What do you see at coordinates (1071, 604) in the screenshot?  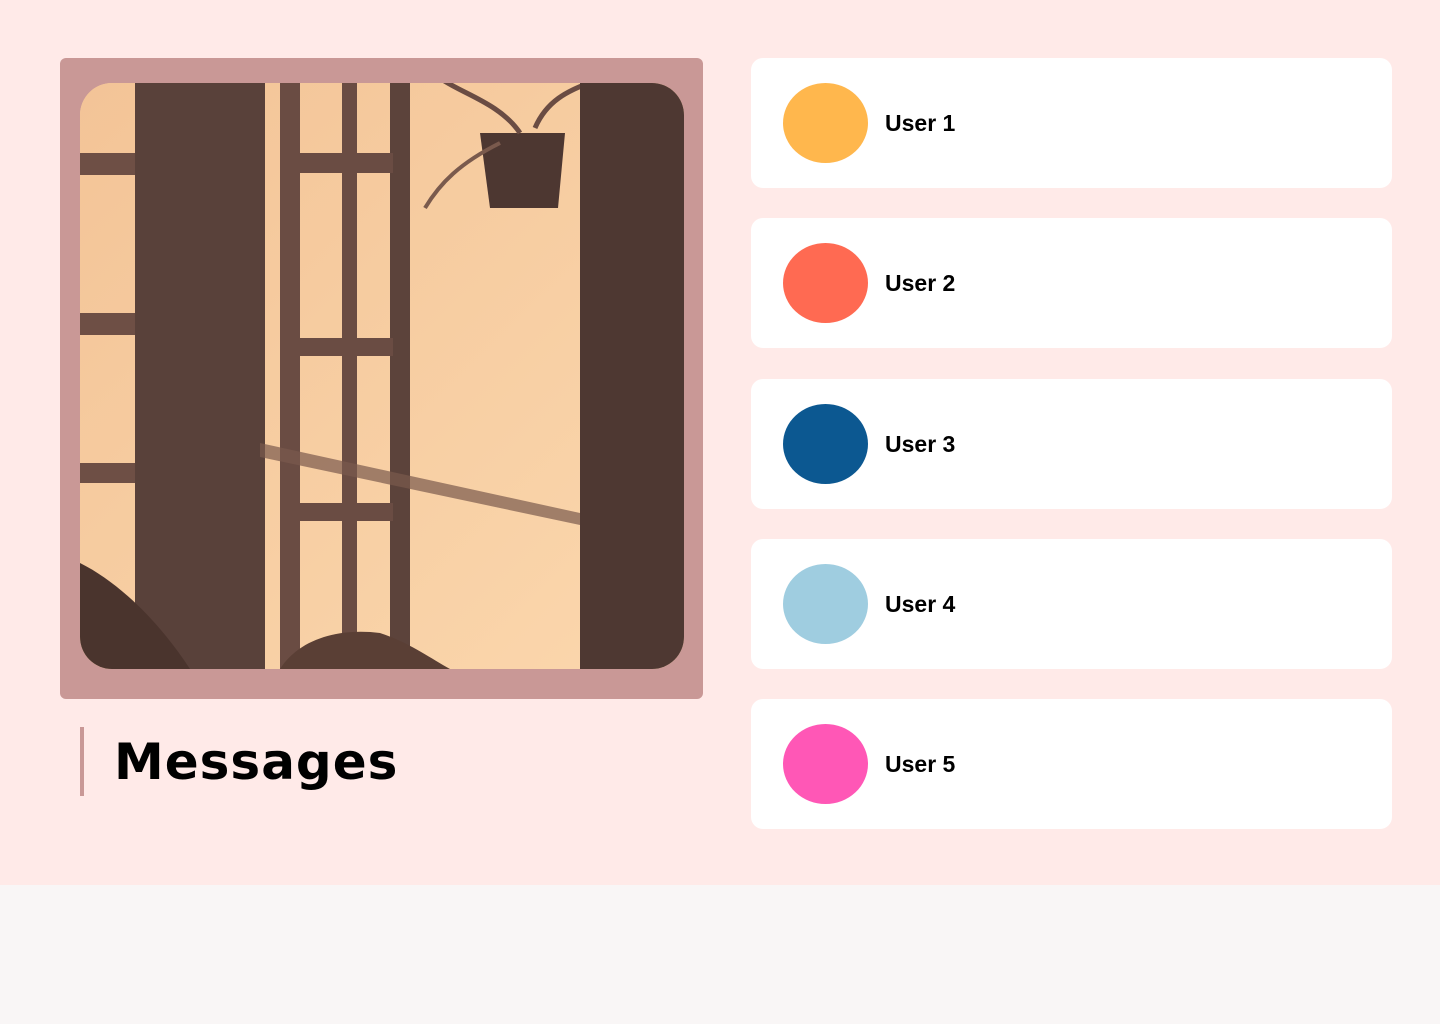 I see `user-card-4: User 4` at bounding box center [1071, 604].